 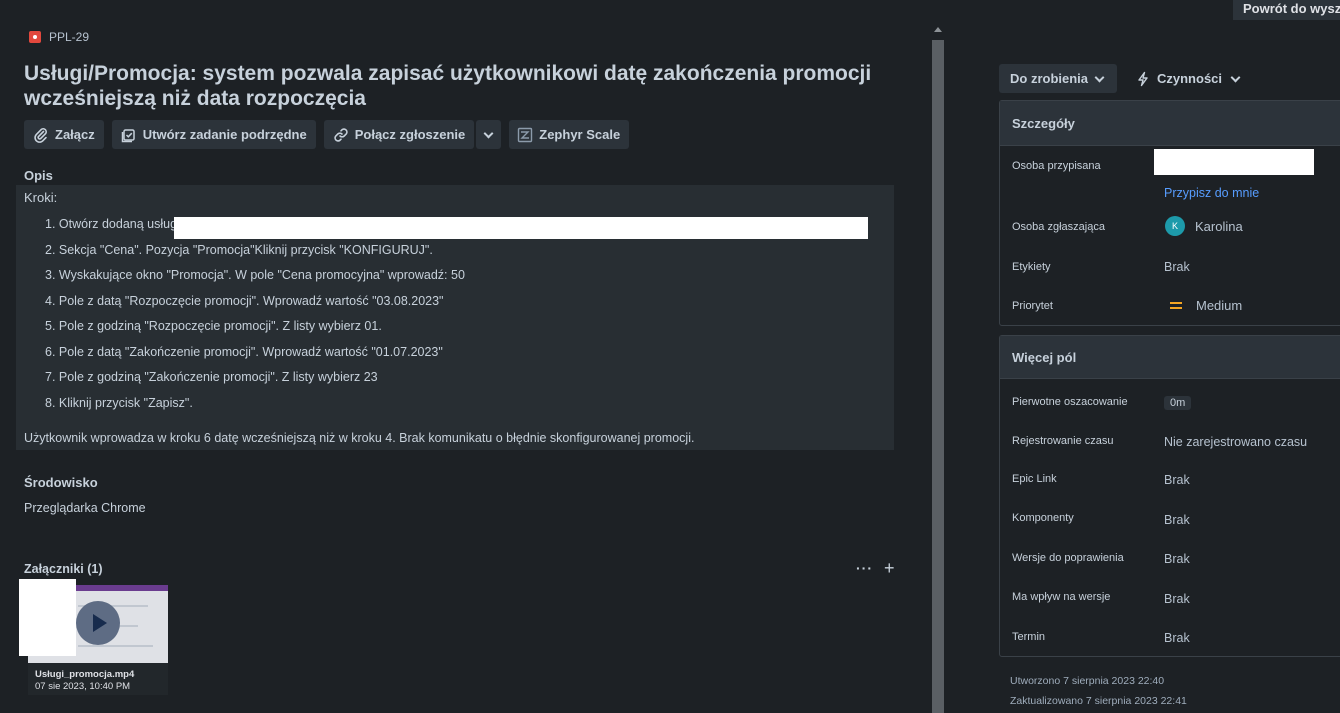 What do you see at coordinates (1032, 306) in the screenshot?
I see `priority-label: Priorytet` at bounding box center [1032, 306].